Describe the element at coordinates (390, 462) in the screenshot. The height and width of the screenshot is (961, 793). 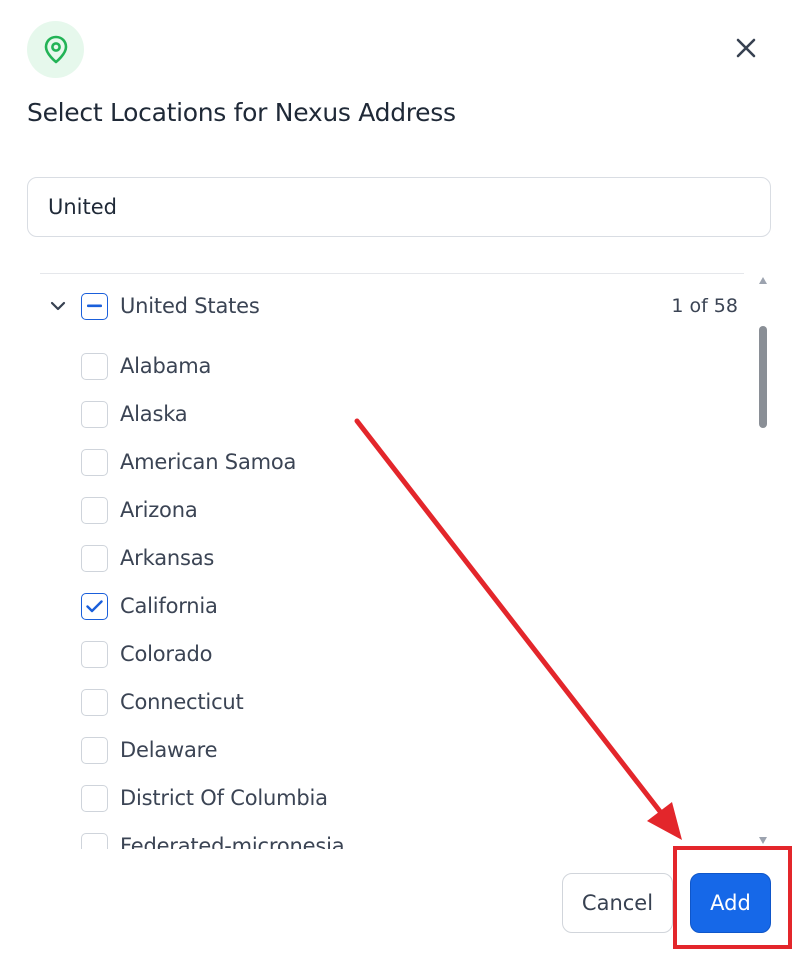
I see `list-item: American Samoa` at that location.